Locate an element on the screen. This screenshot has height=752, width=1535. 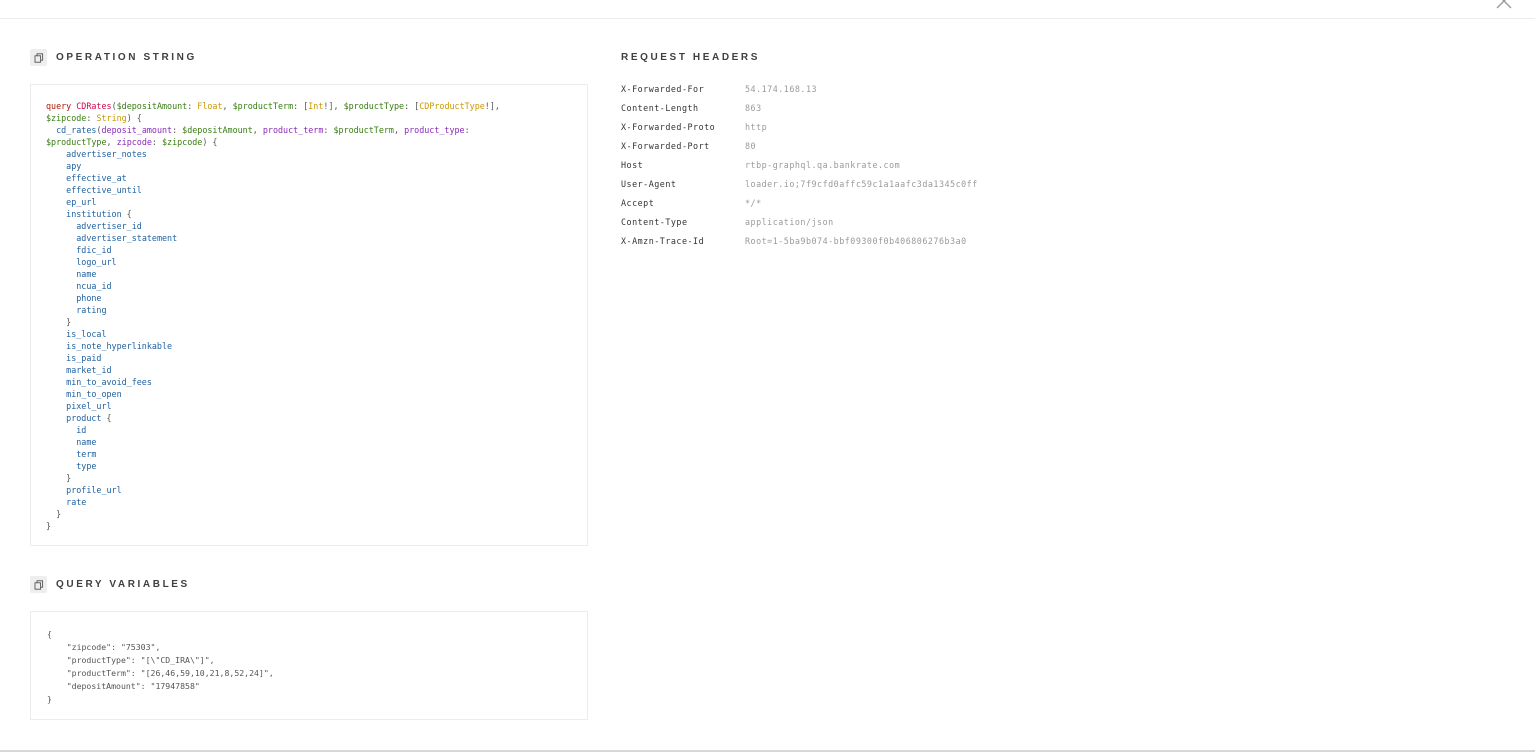
code-token: ) { is located at coordinates (210, 142).